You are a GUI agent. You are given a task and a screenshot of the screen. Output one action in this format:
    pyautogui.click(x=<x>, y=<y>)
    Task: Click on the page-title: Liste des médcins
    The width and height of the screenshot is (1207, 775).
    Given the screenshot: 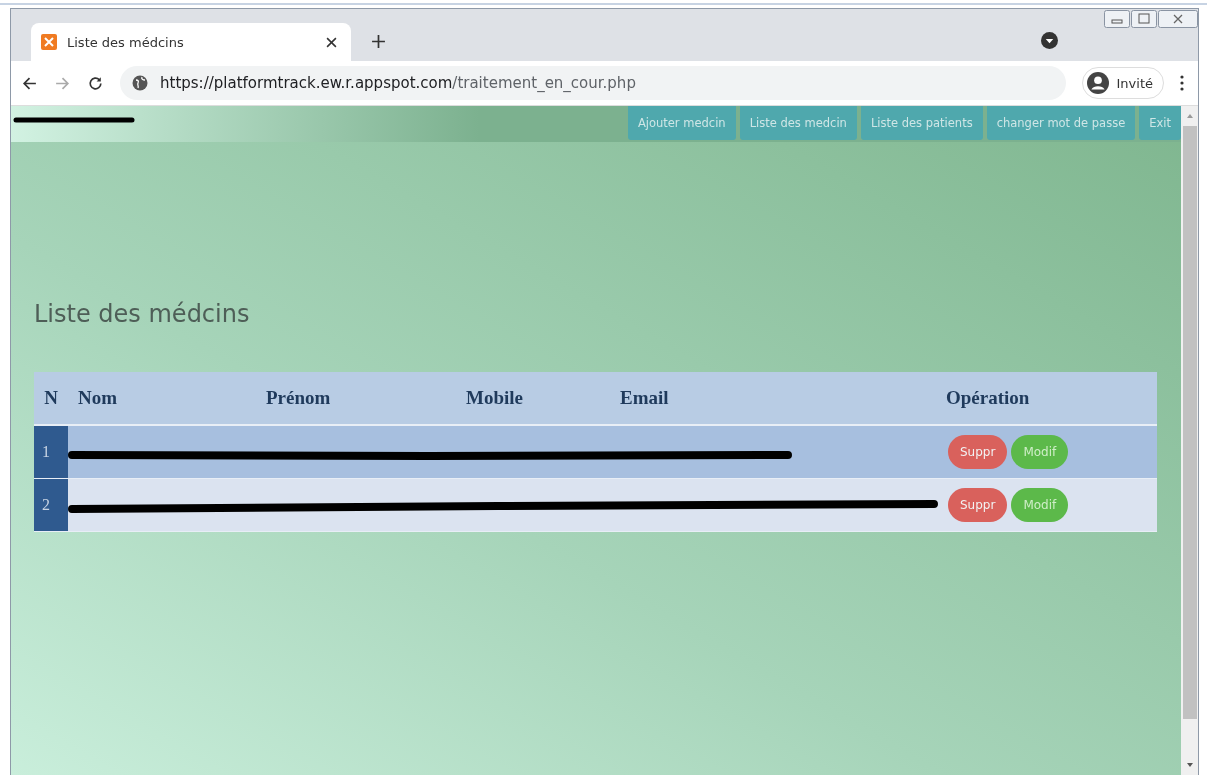 What is the action you would take?
    pyautogui.click(x=142, y=314)
    